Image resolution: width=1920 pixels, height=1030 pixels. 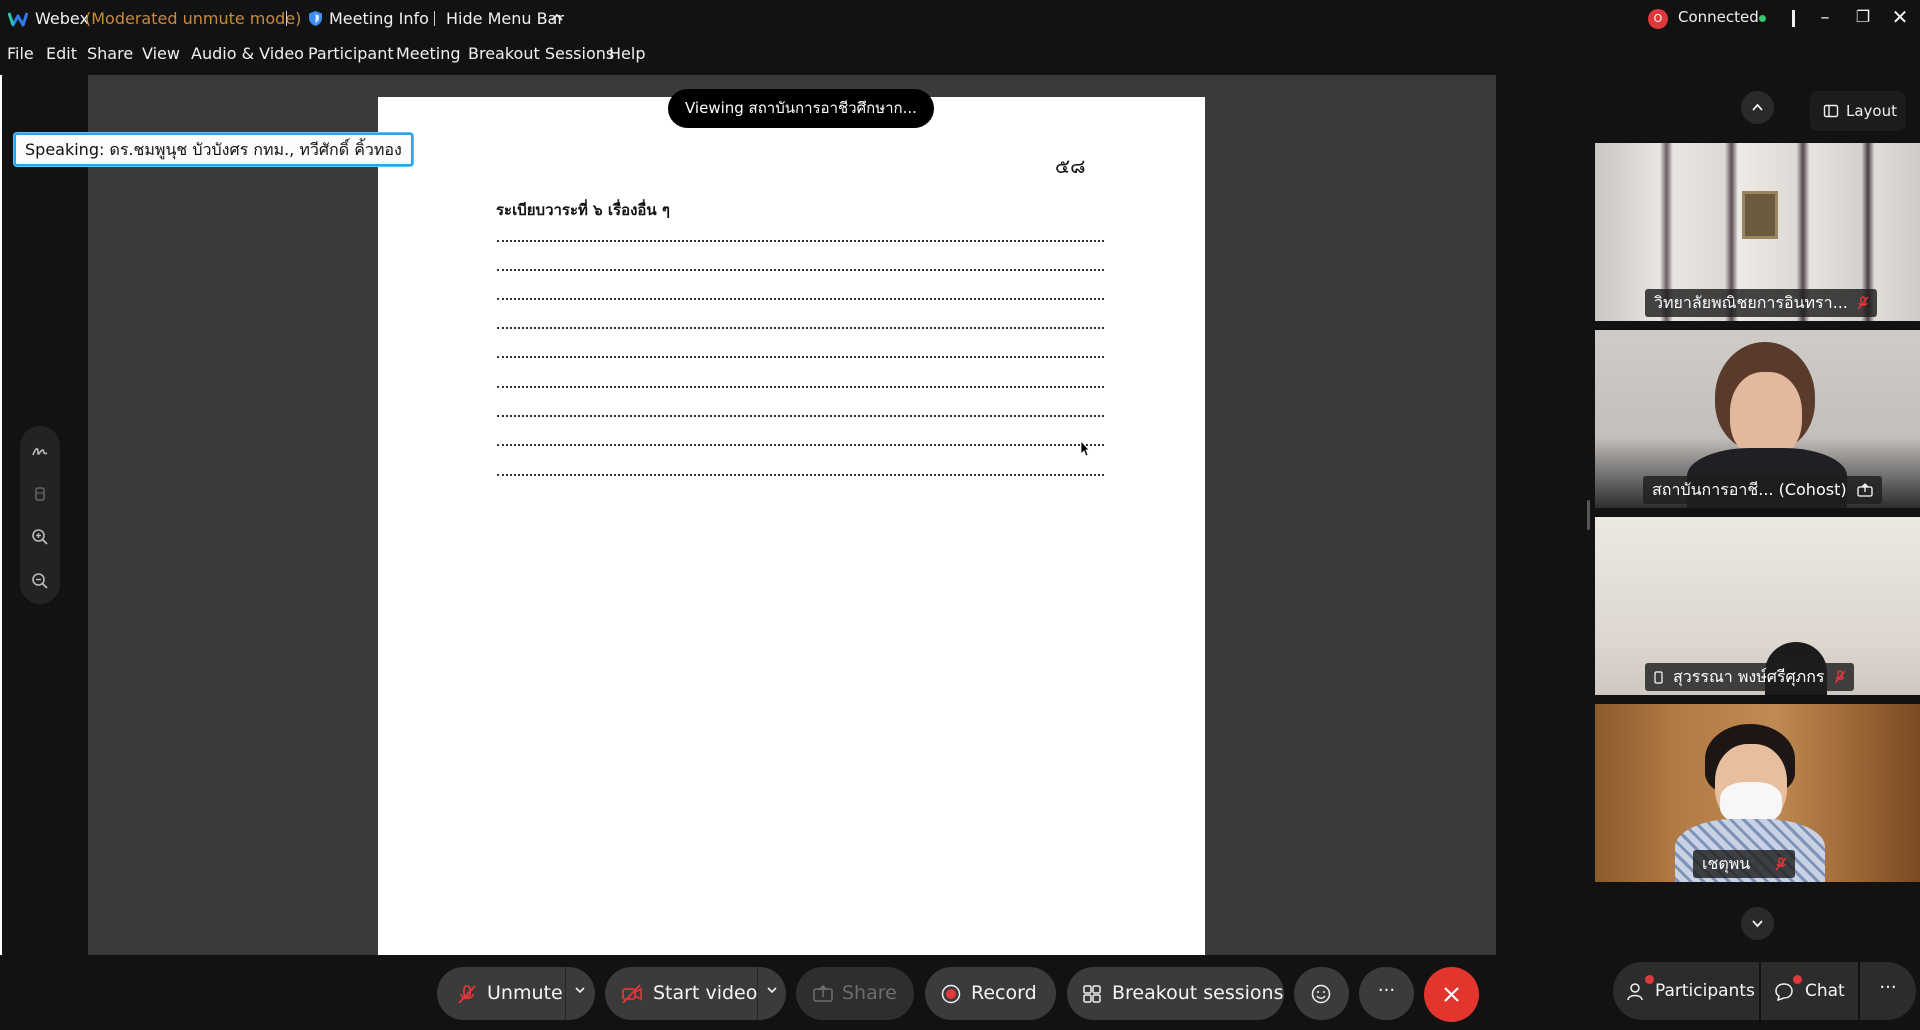 I want to click on more-options-button: ···, so click(x=1386, y=993).